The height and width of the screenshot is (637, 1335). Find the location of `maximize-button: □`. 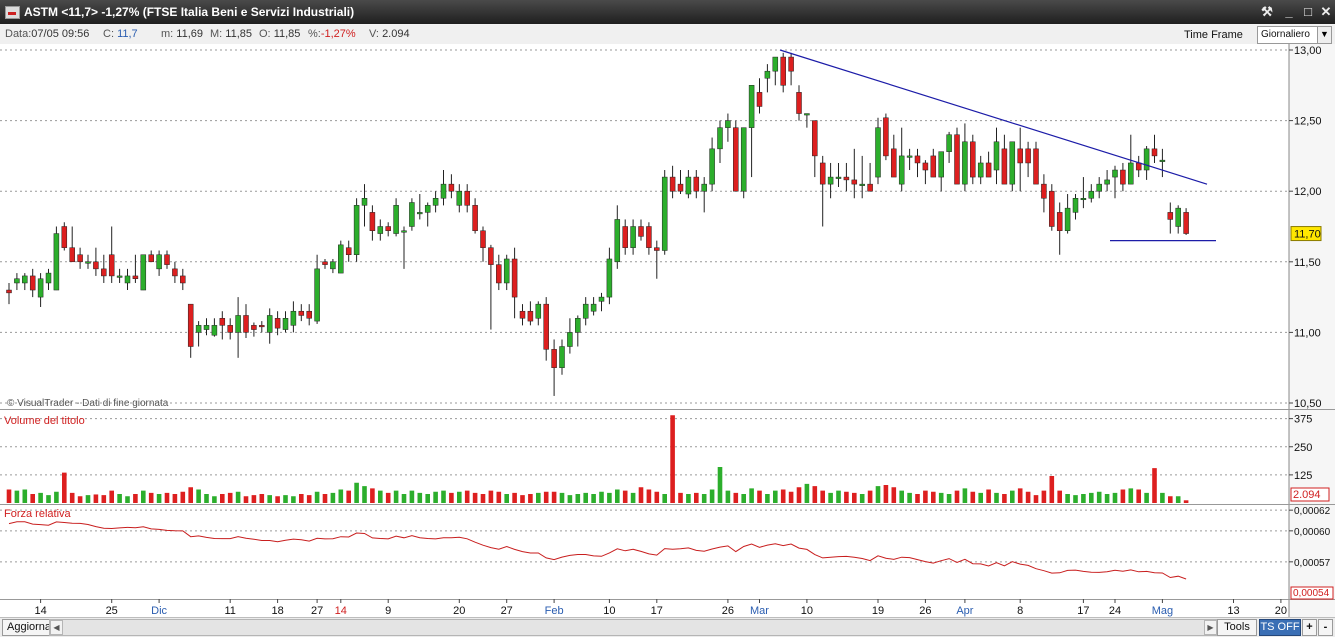

maximize-button: □ is located at coordinates (1308, 12).